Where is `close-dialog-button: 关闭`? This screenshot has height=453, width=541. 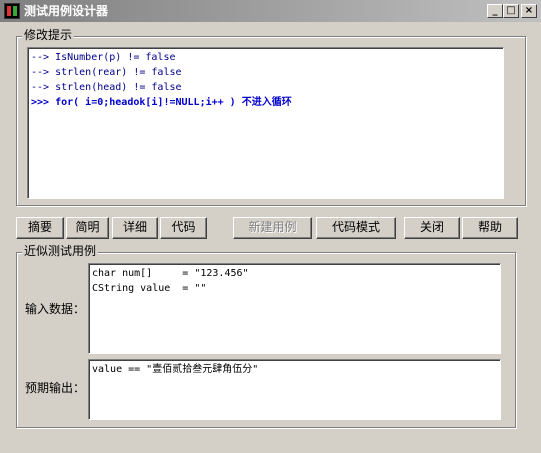 close-dialog-button: 关闭 is located at coordinates (432, 228).